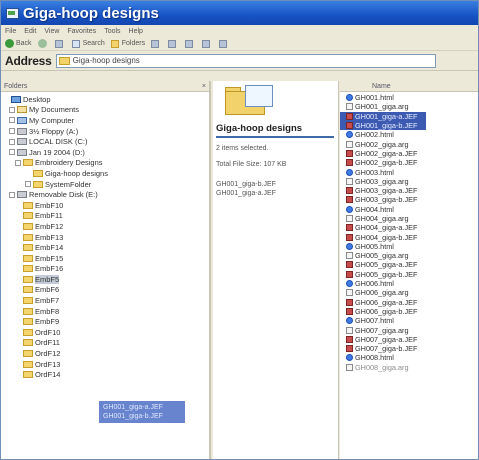 Image resolution: width=479 pixels, height=460 pixels. I want to click on tree-item: OrdF10, so click(105, 332).